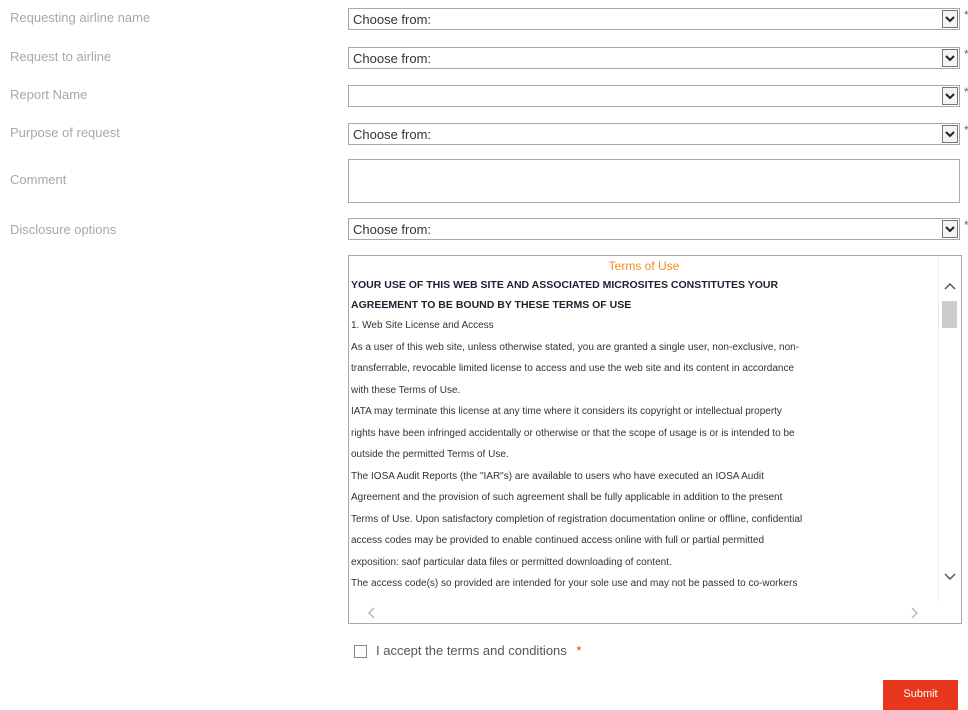 The image size is (968, 710). What do you see at coordinates (392, 19) in the screenshot?
I see `requesting-airline-value: Choose from:` at bounding box center [392, 19].